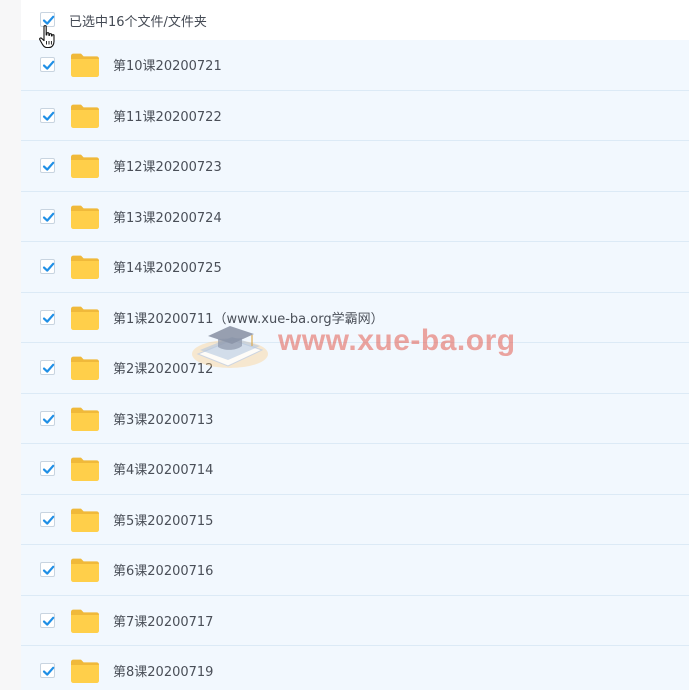 Image resolution: width=689 pixels, height=690 pixels. Describe the element at coordinates (10, 345) in the screenshot. I see `left-gutter` at that location.